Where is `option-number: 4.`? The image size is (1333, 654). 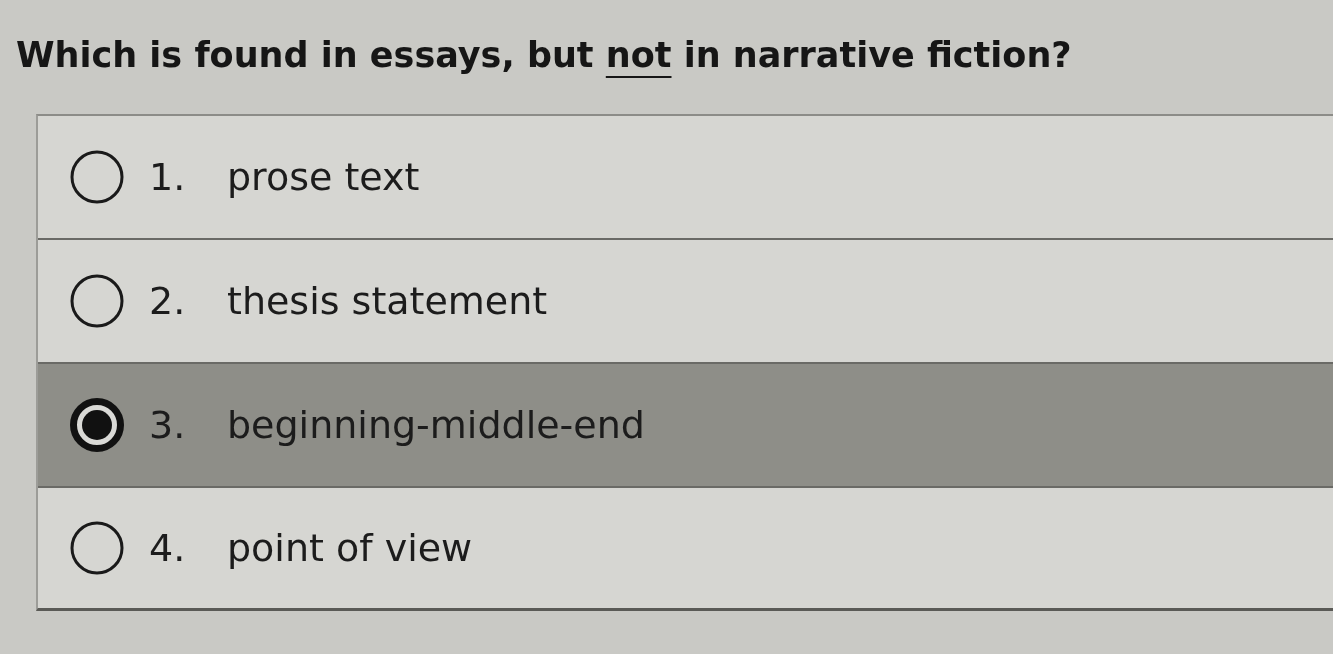 option-number: 4. is located at coordinates (168, 548).